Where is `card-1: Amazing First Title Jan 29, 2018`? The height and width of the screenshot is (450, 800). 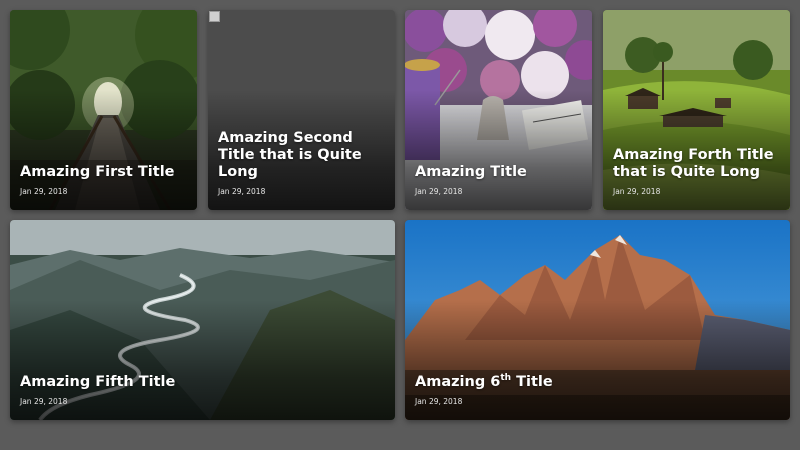 card-1: Amazing First Title Jan 29, 2018 is located at coordinates (103, 110).